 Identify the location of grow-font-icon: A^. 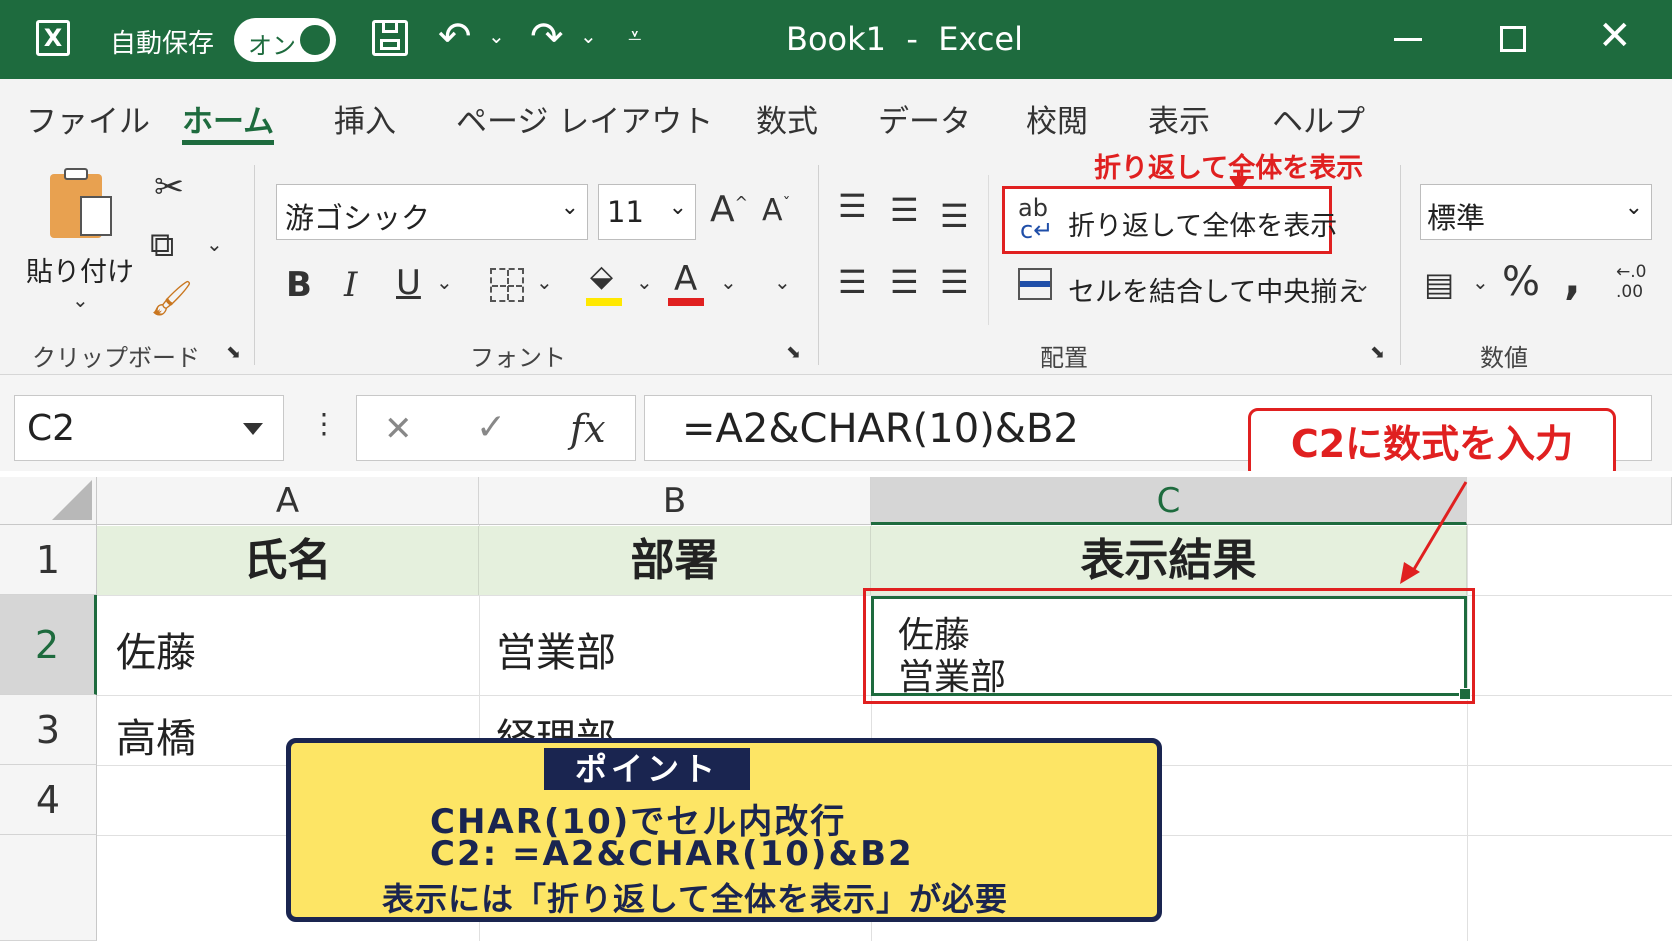
(729, 210).